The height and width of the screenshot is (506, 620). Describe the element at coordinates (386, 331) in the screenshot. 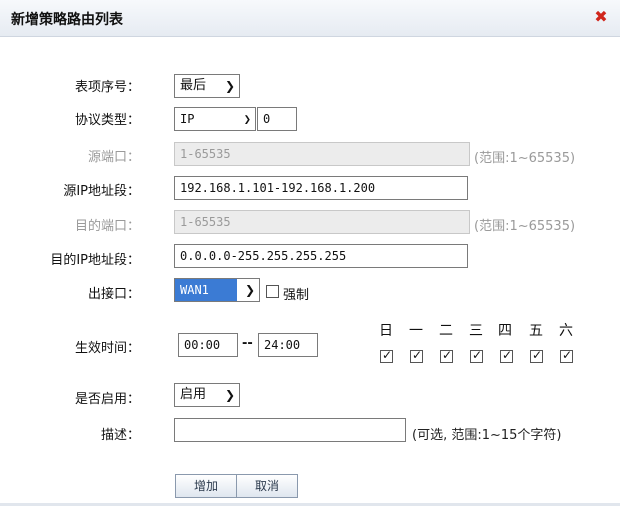

I see `day-label-sun: 日` at that location.